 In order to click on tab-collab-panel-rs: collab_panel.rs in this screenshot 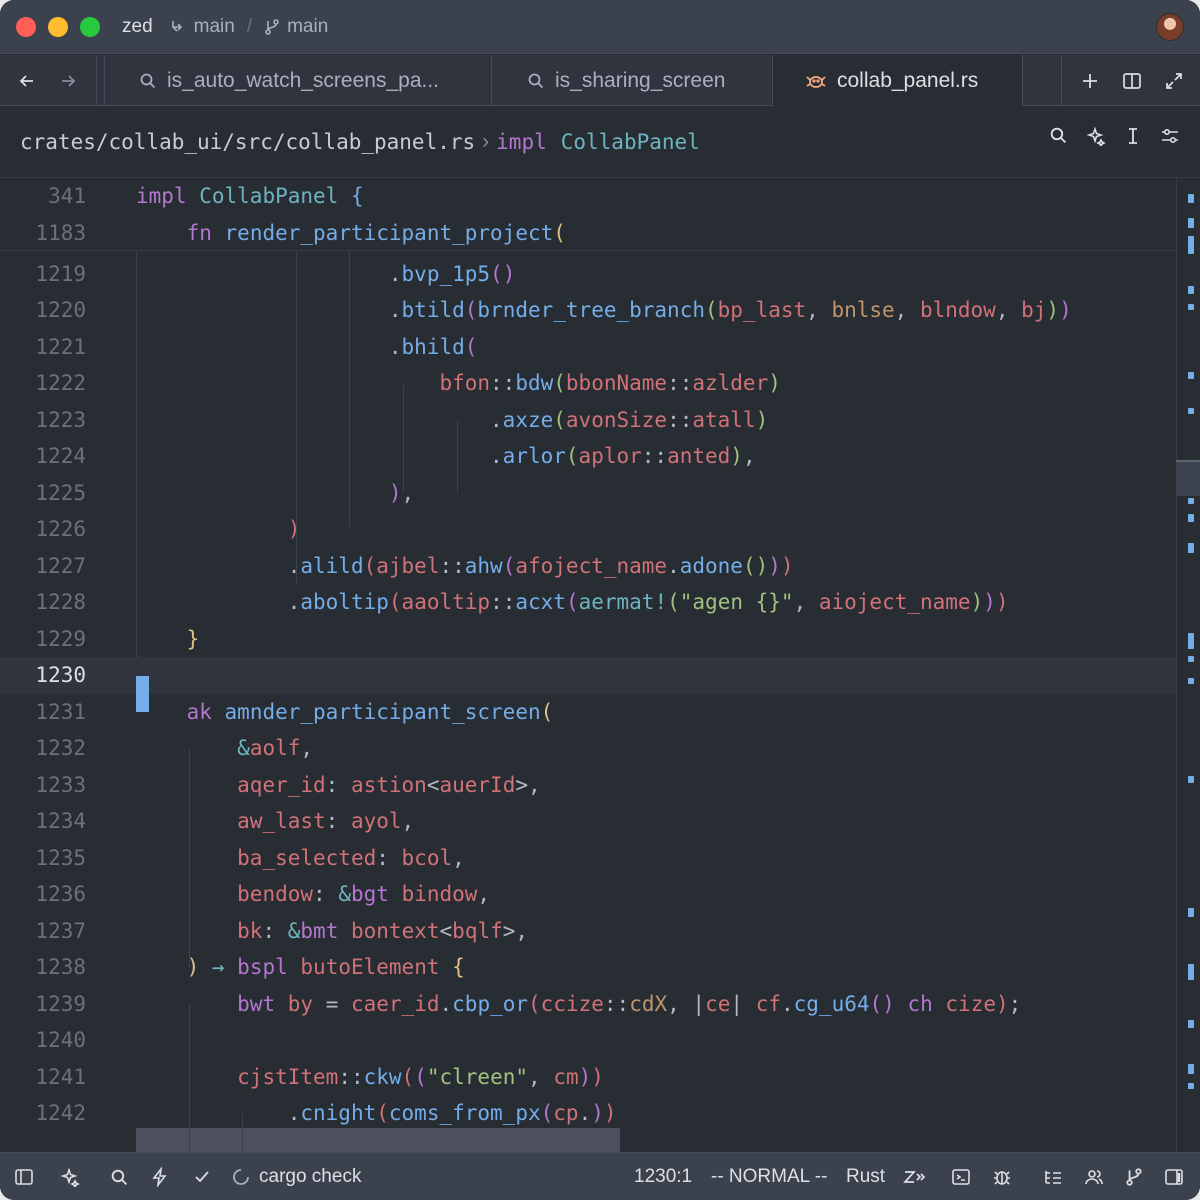, I will do `click(897, 81)`.